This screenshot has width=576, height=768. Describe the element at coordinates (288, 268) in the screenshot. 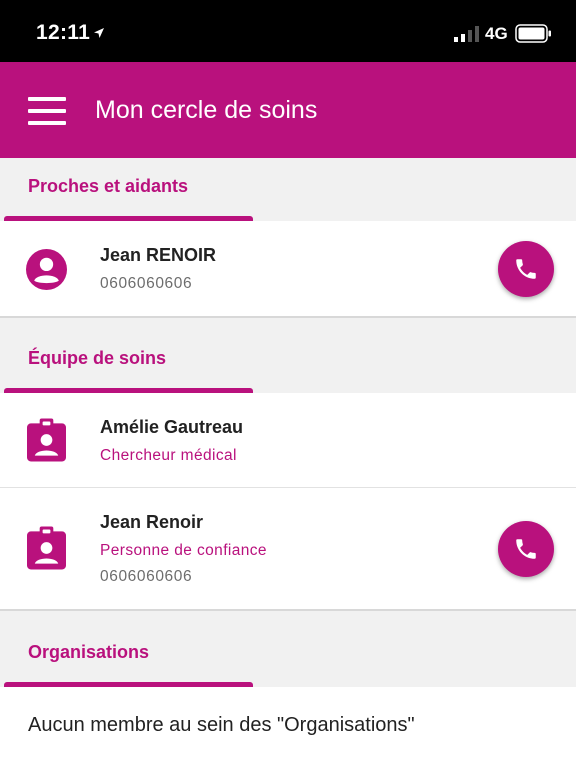

I see `contact-card-jean-renoir: Jean RENOIR 0606060606` at that location.